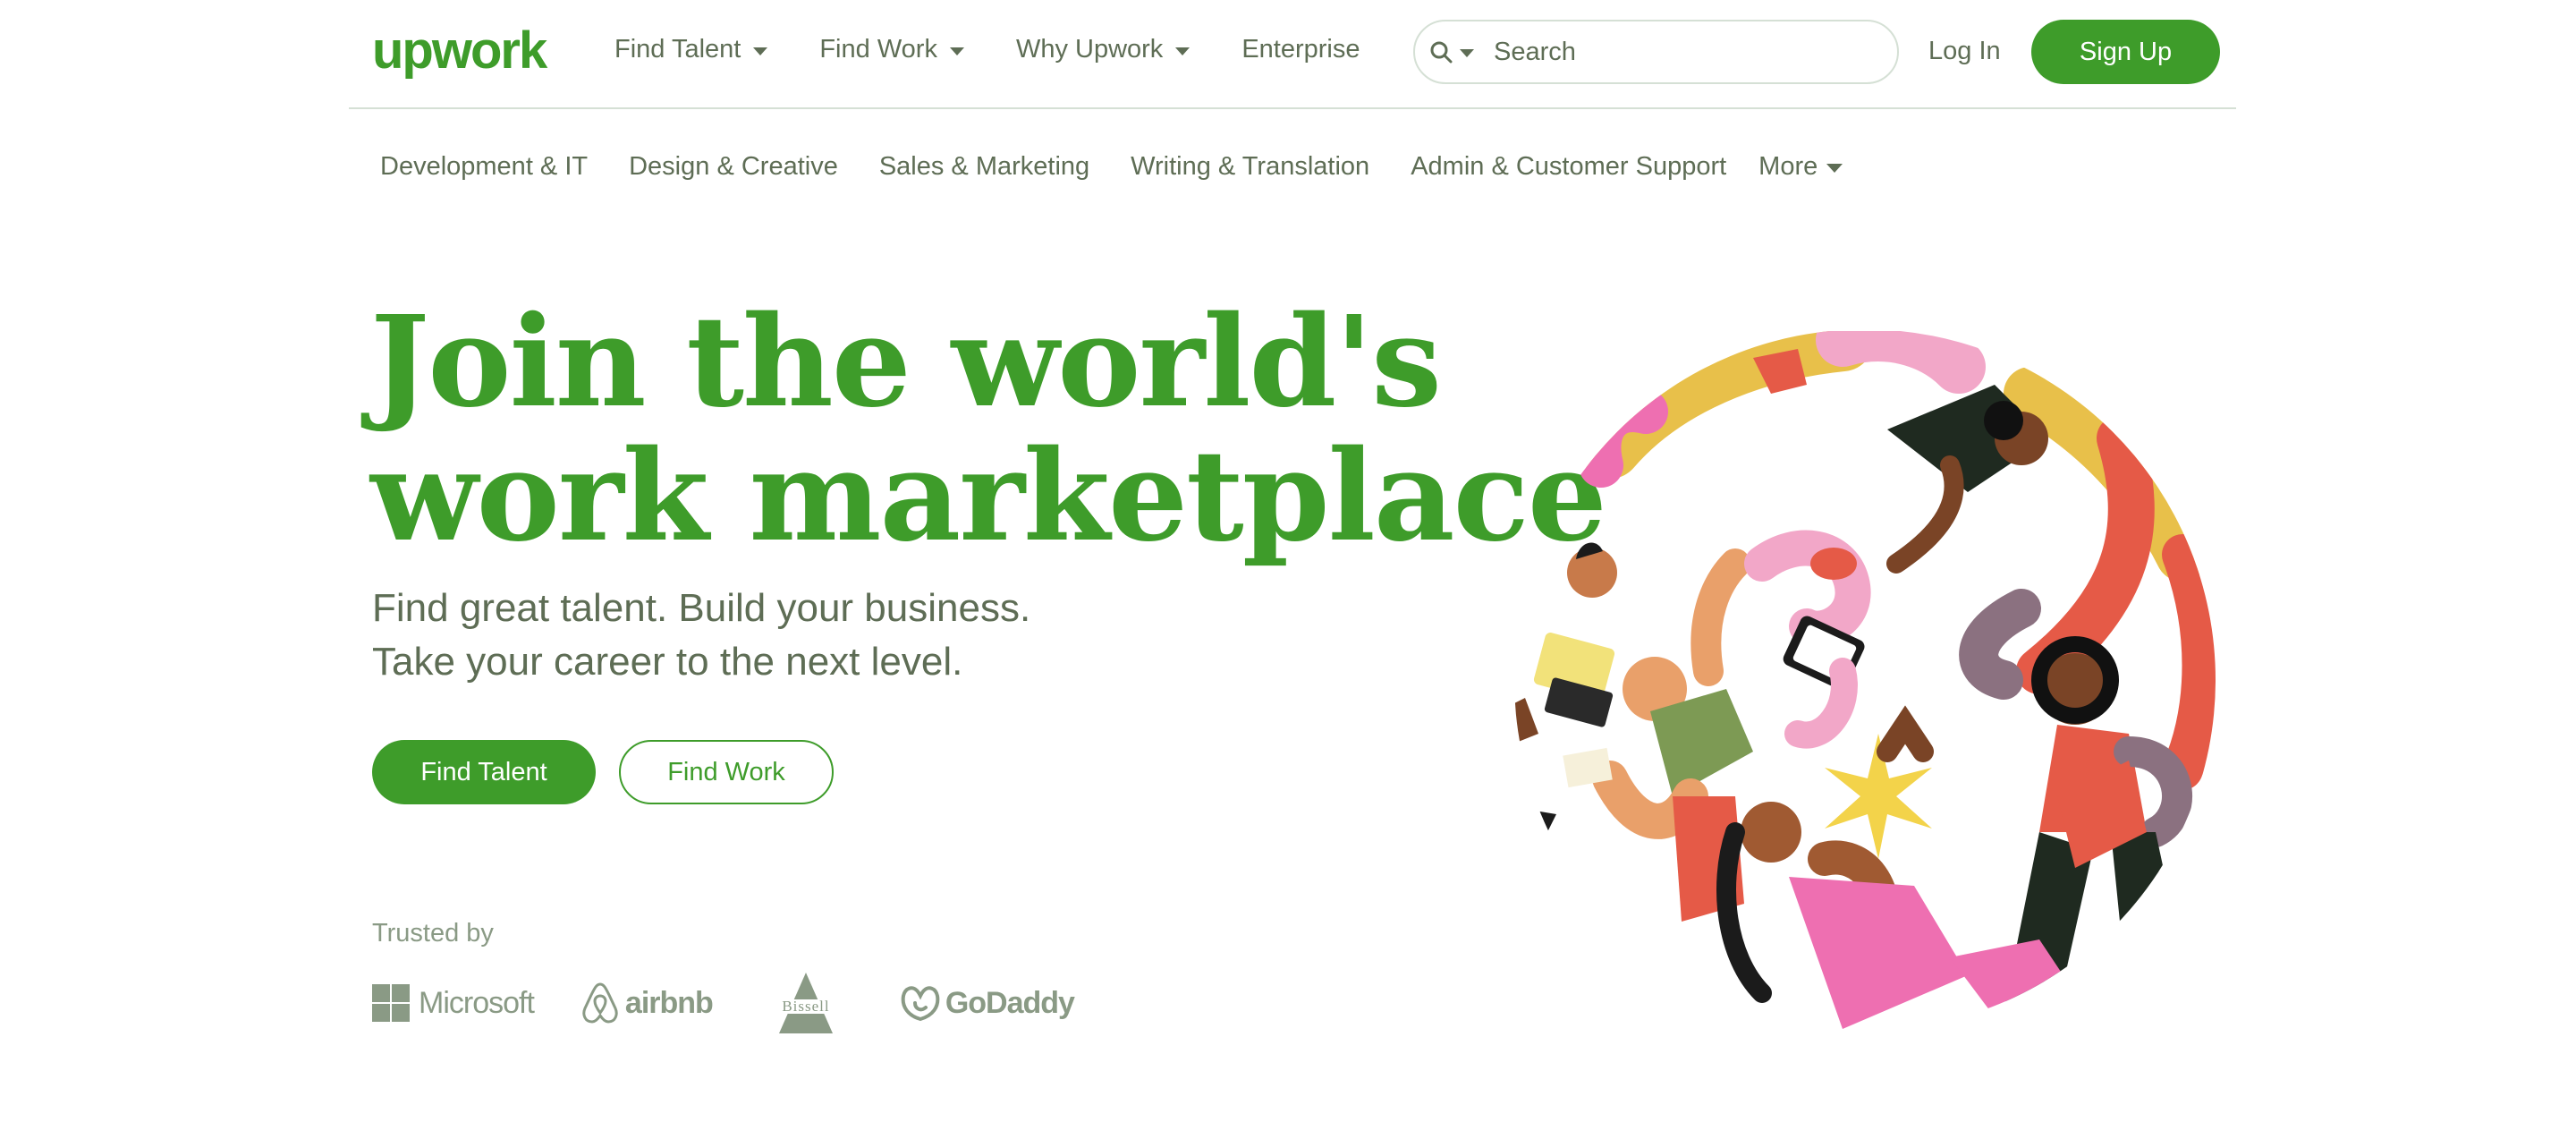  Describe the element at coordinates (984, 167) in the screenshot. I see `category-sales-marketing: Sales & Marketing` at that location.